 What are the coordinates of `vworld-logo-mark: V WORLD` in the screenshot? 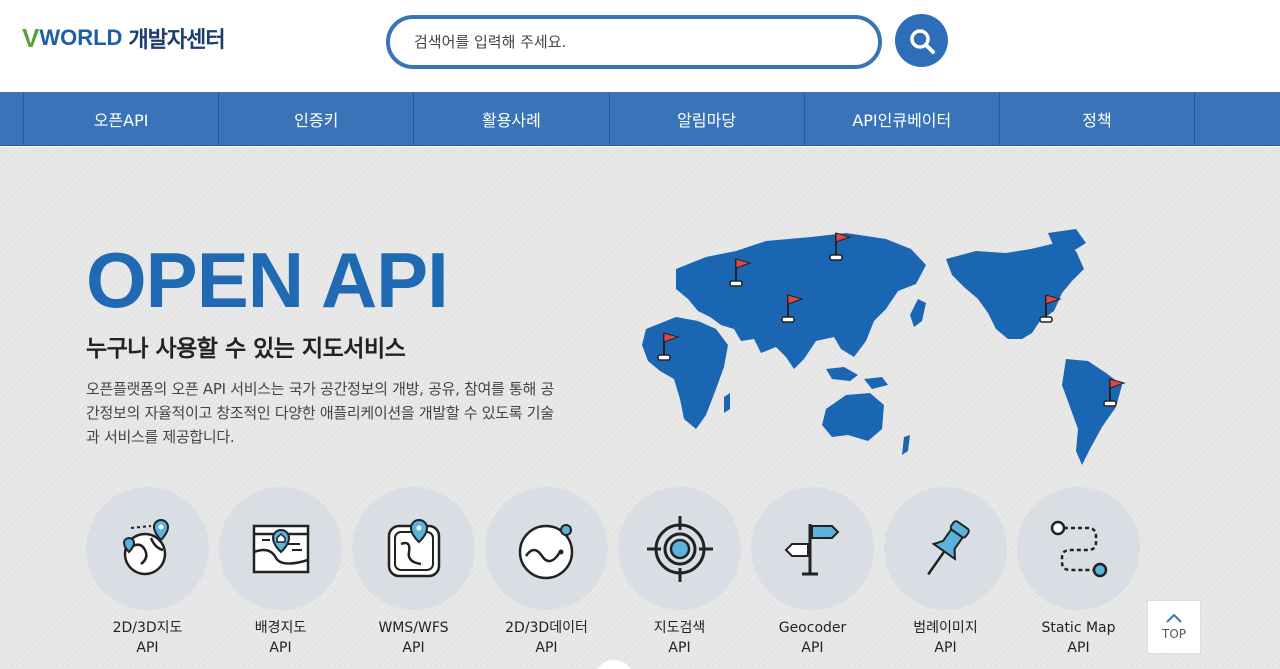 It's located at (72, 38).